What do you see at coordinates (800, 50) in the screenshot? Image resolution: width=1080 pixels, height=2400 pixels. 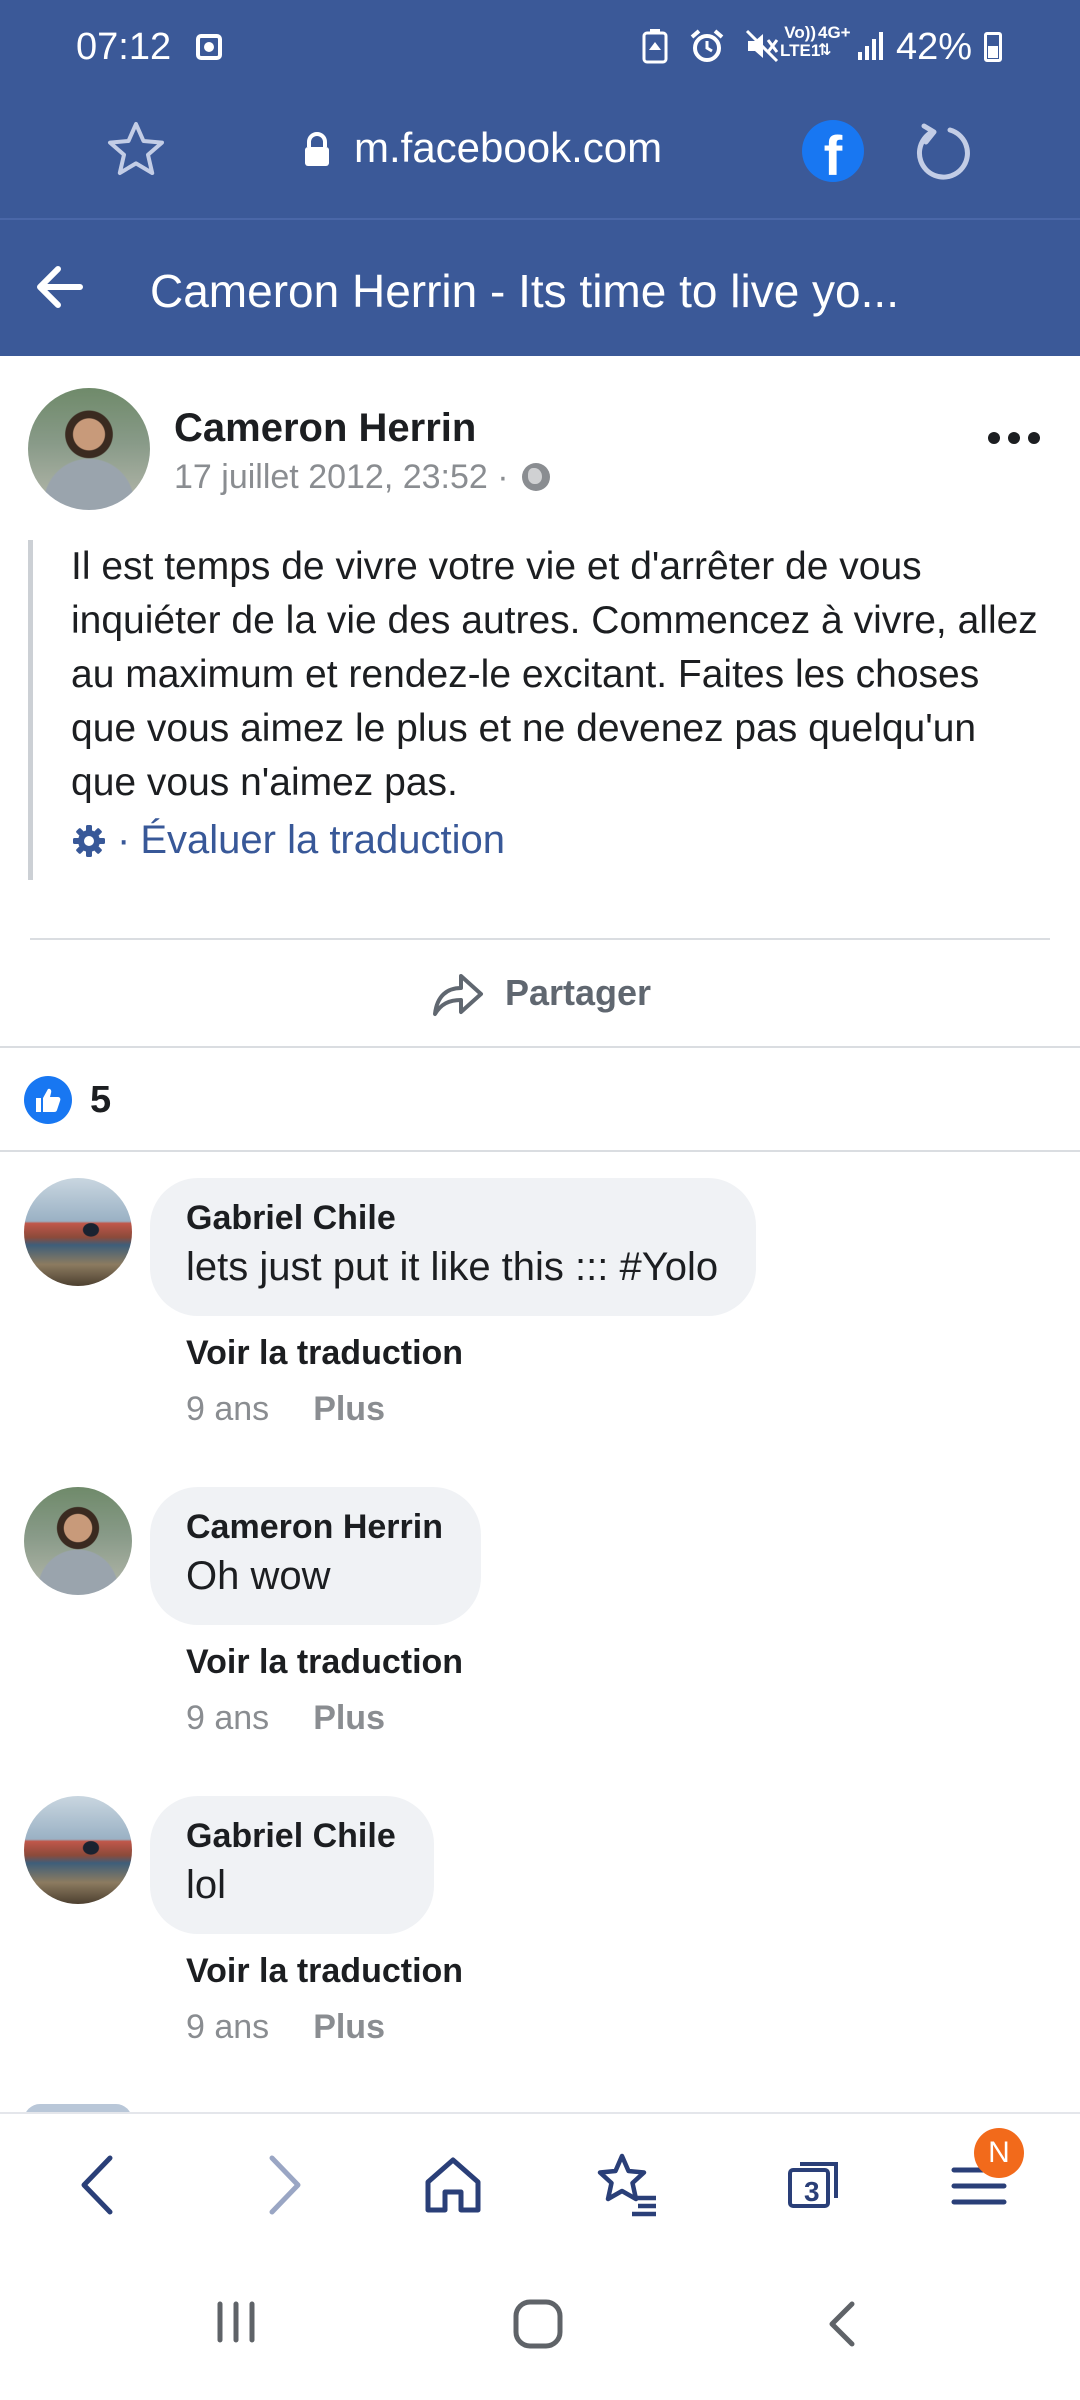 I see `lte-label: LTE1` at bounding box center [800, 50].